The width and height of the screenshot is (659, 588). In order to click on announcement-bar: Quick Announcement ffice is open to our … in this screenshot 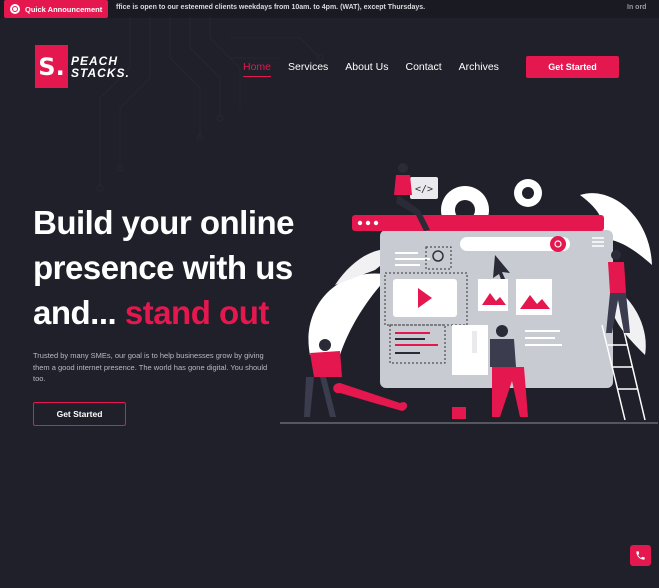, I will do `click(329, 9)`.